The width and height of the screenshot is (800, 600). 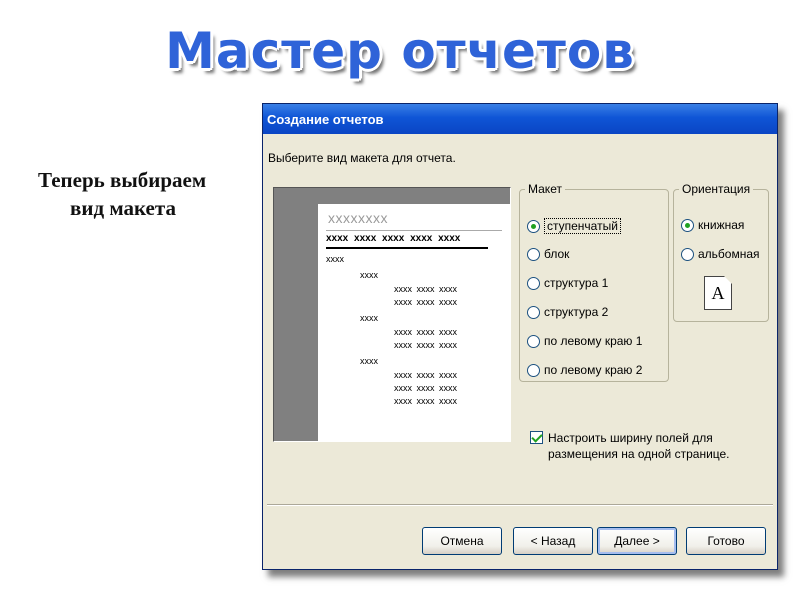 What do you see at coordinates (553, 541) in the screenshot?
I see `back-button: < Назад` at bounding box center [553, 541].